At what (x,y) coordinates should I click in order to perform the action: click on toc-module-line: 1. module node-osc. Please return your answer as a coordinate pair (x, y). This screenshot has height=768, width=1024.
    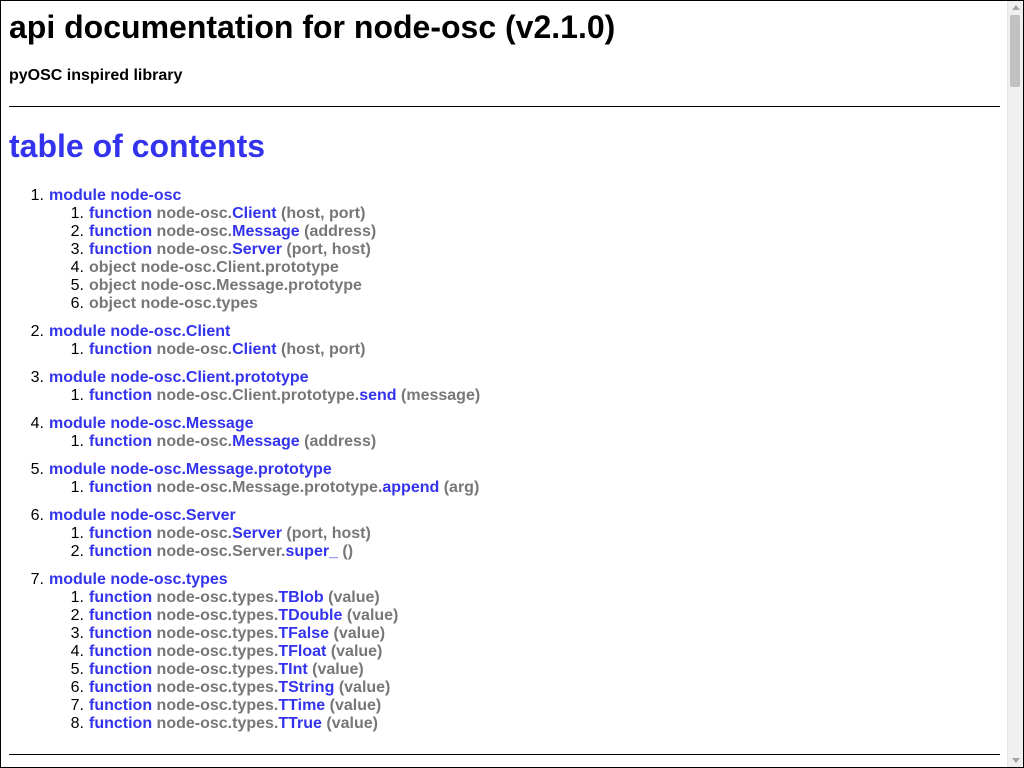
    Looking at the image, I should click on (504, 196).